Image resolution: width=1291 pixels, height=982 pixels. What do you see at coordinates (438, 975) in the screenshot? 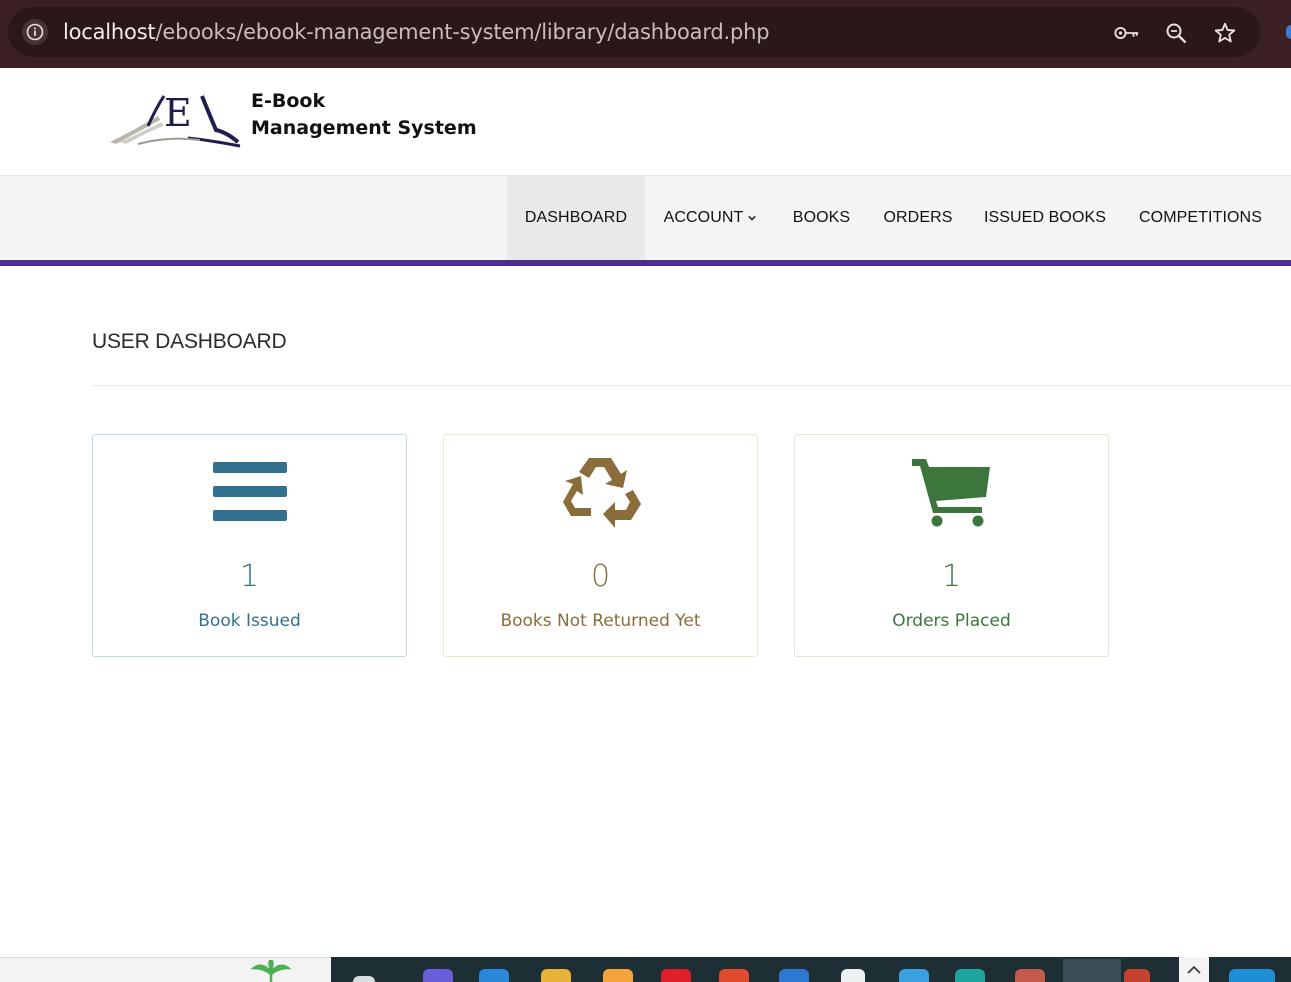
I see `copilot-icon` at bounding box center [438, 975].